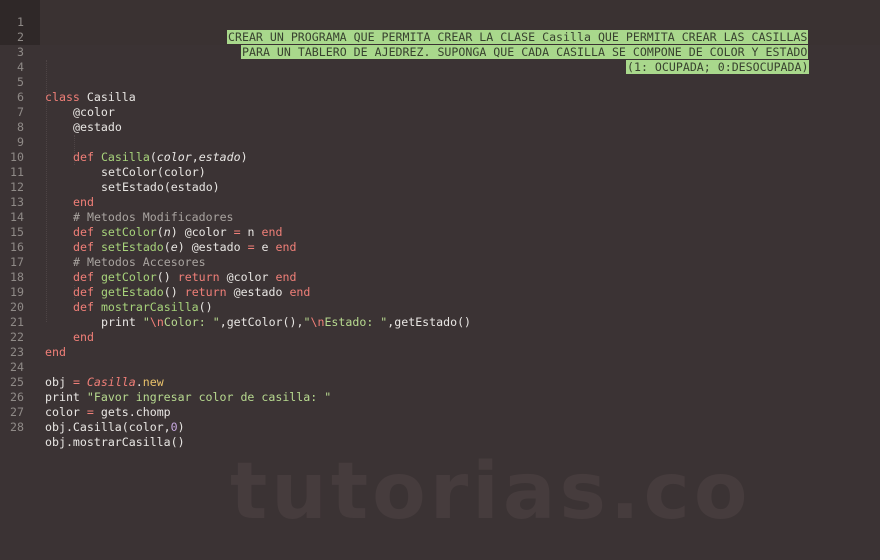  I want to click on code-line-8: 8, so click(440, 119).